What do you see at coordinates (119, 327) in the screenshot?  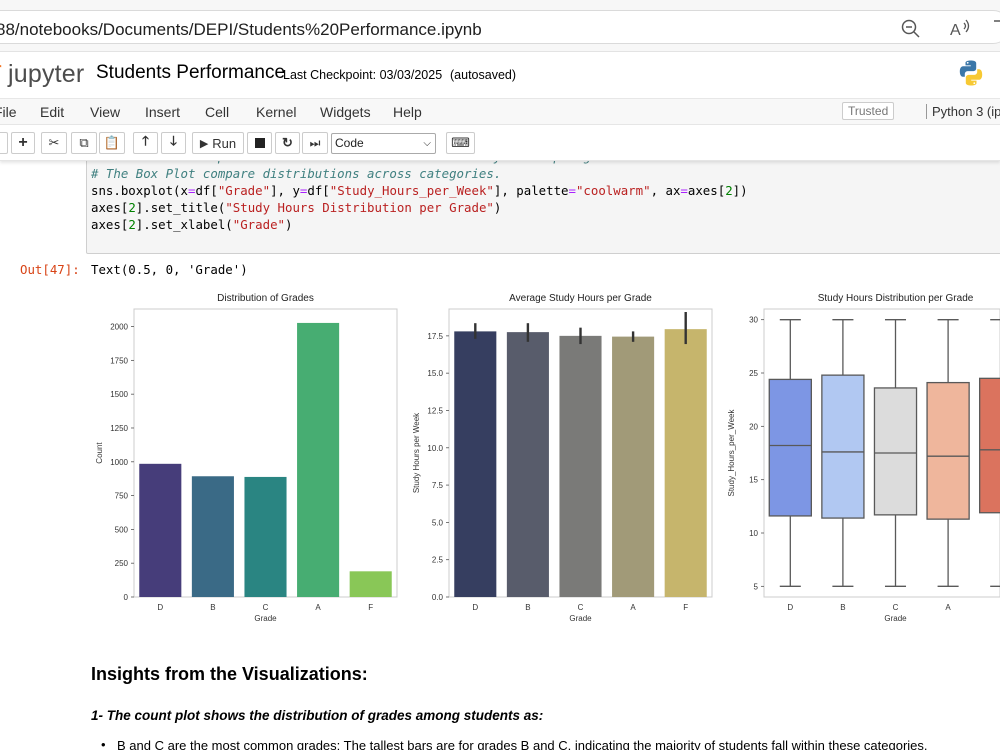 I see `y-tick-label: 2000` at bounding box center [119, 327].